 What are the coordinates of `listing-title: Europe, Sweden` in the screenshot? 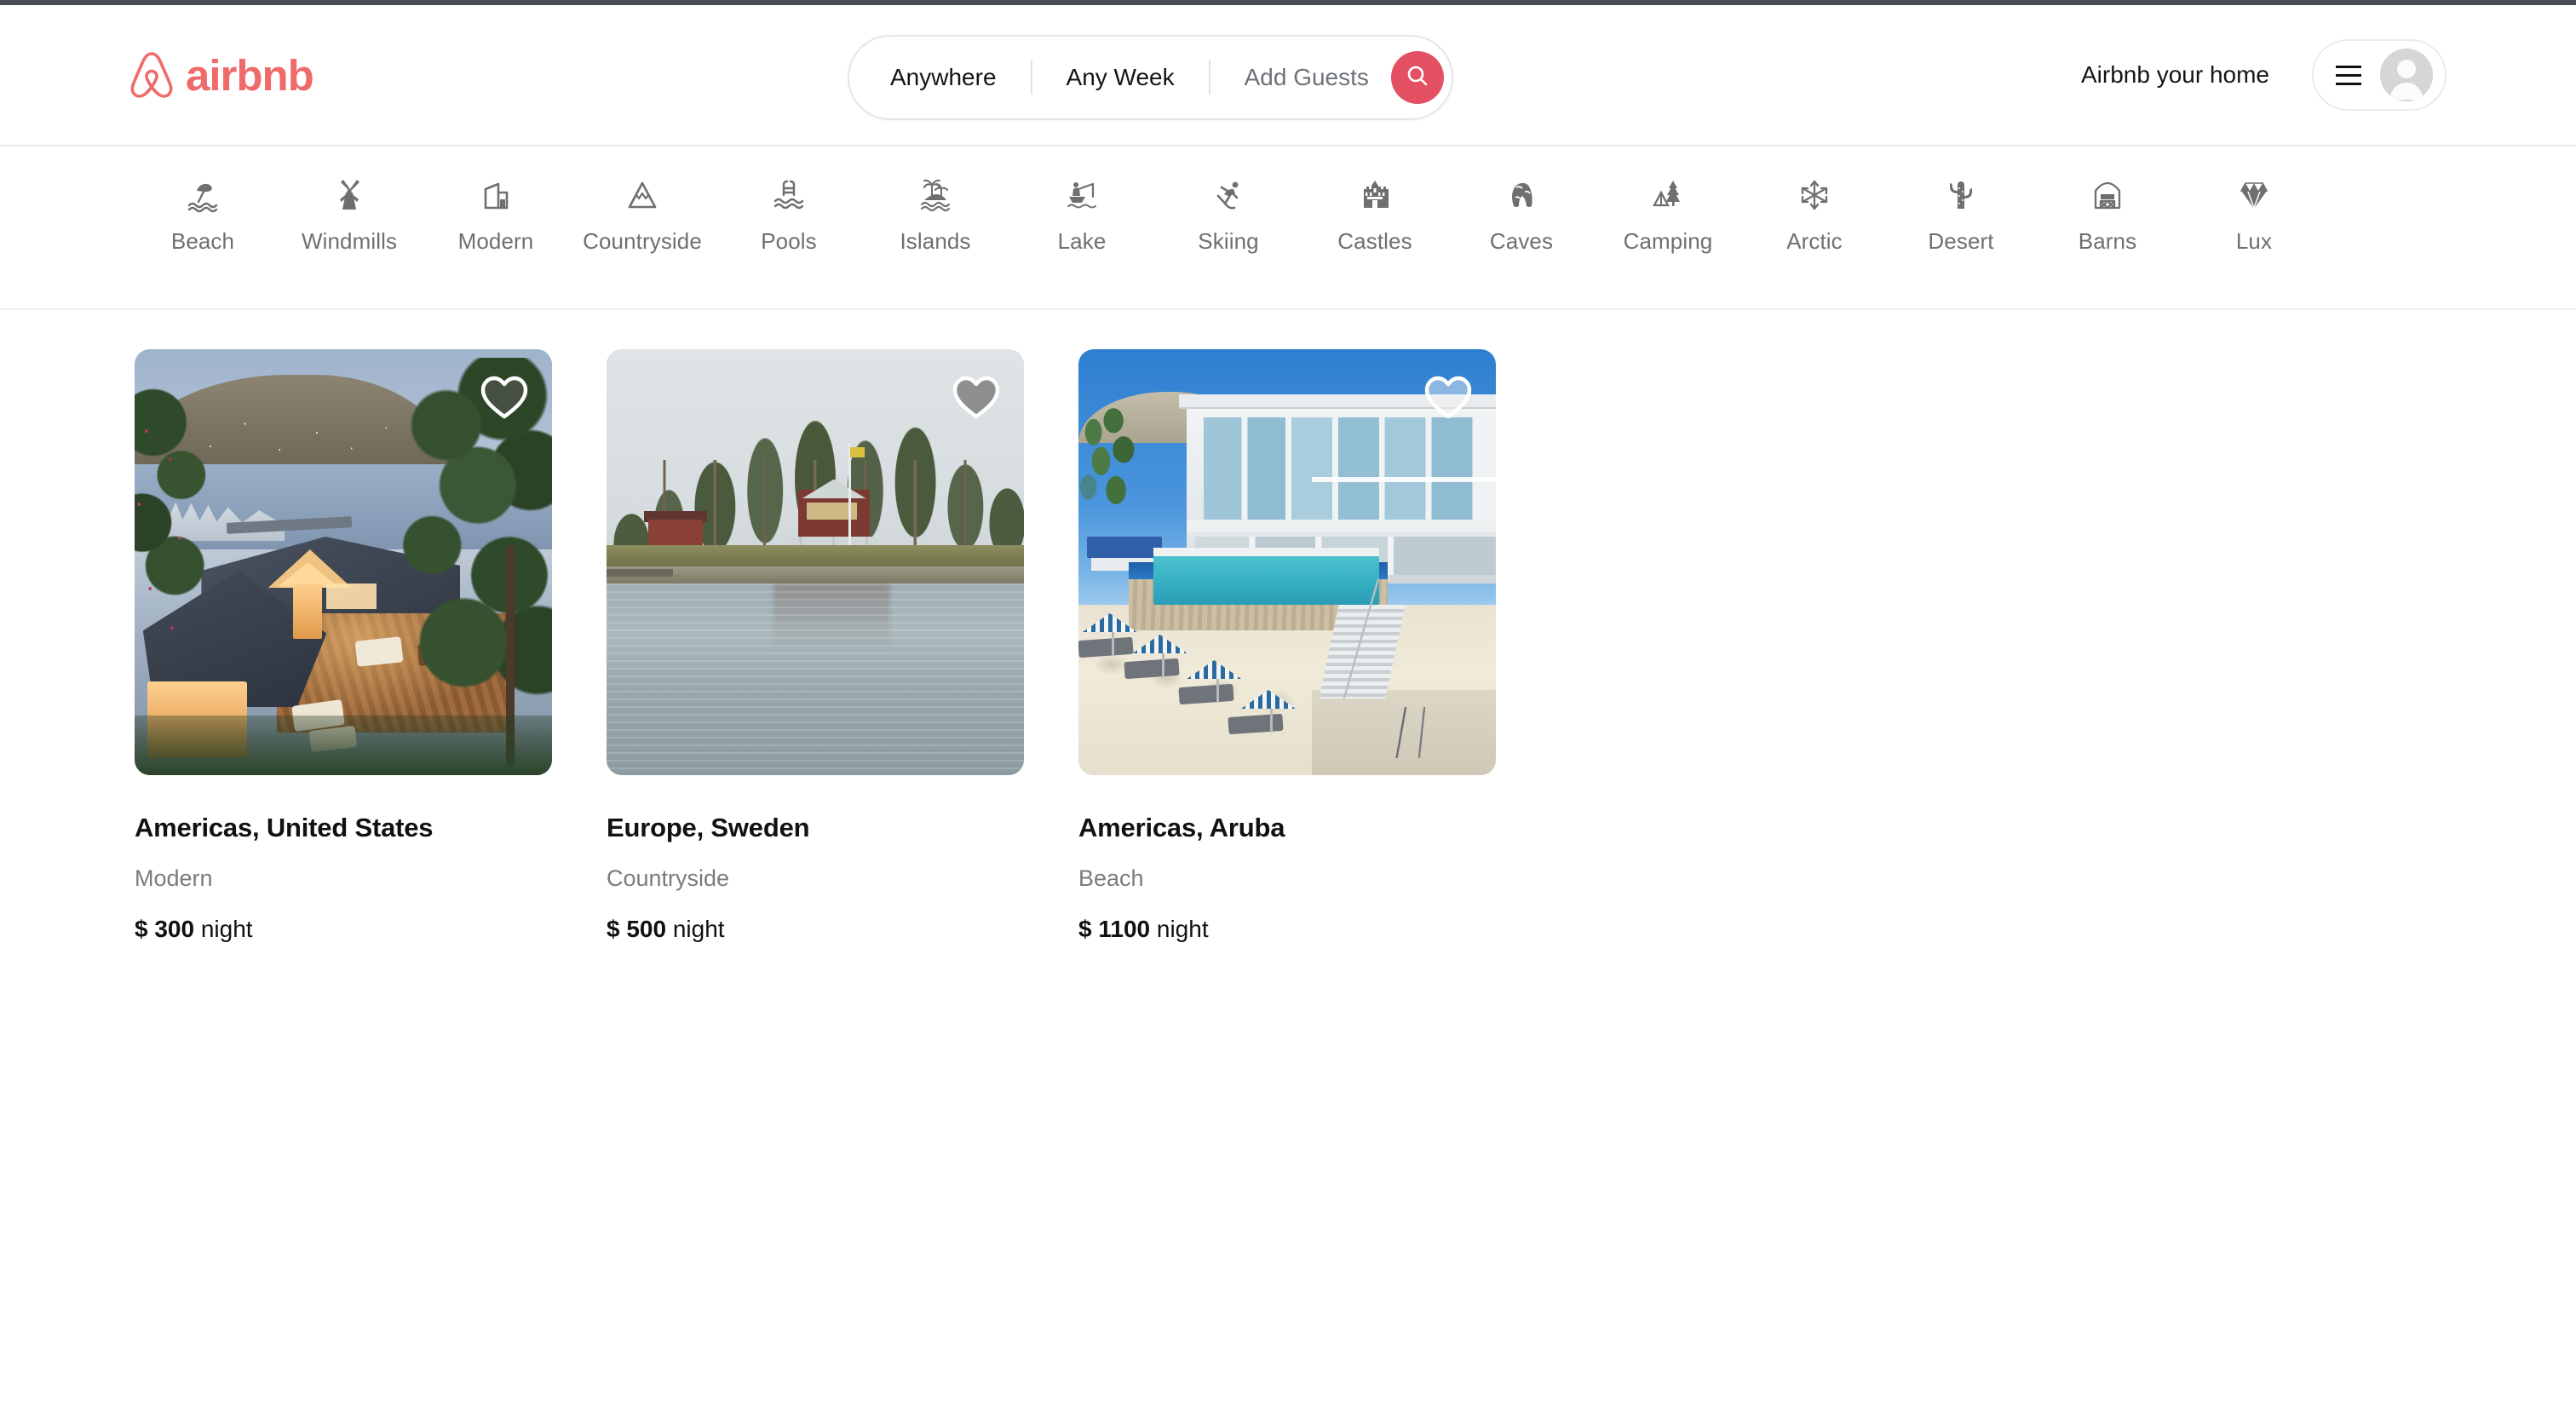 It's located at (708, 827).